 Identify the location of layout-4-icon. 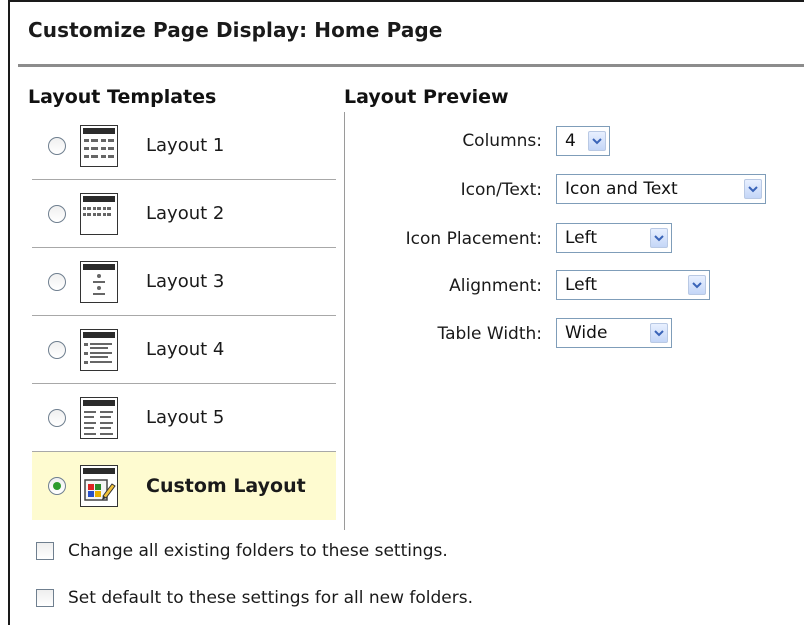
(99, 349).